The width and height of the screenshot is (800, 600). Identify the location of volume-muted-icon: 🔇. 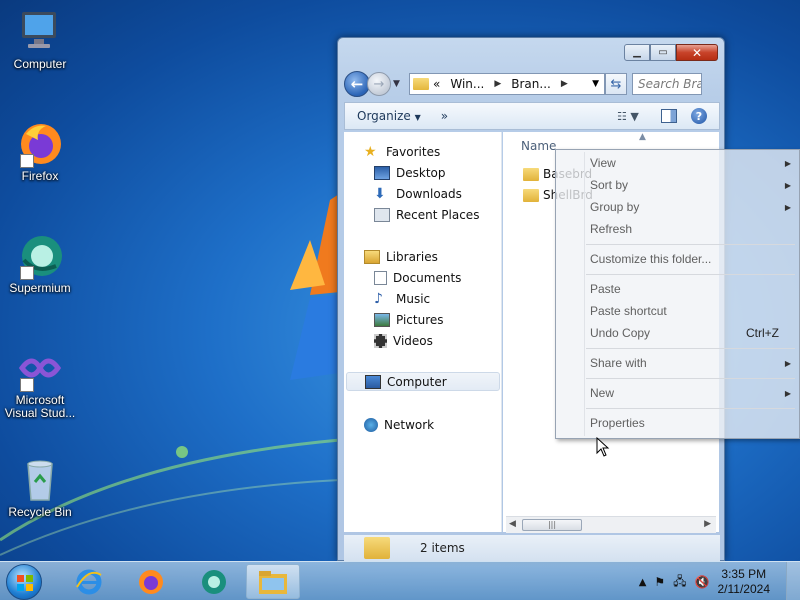
(702, 582).